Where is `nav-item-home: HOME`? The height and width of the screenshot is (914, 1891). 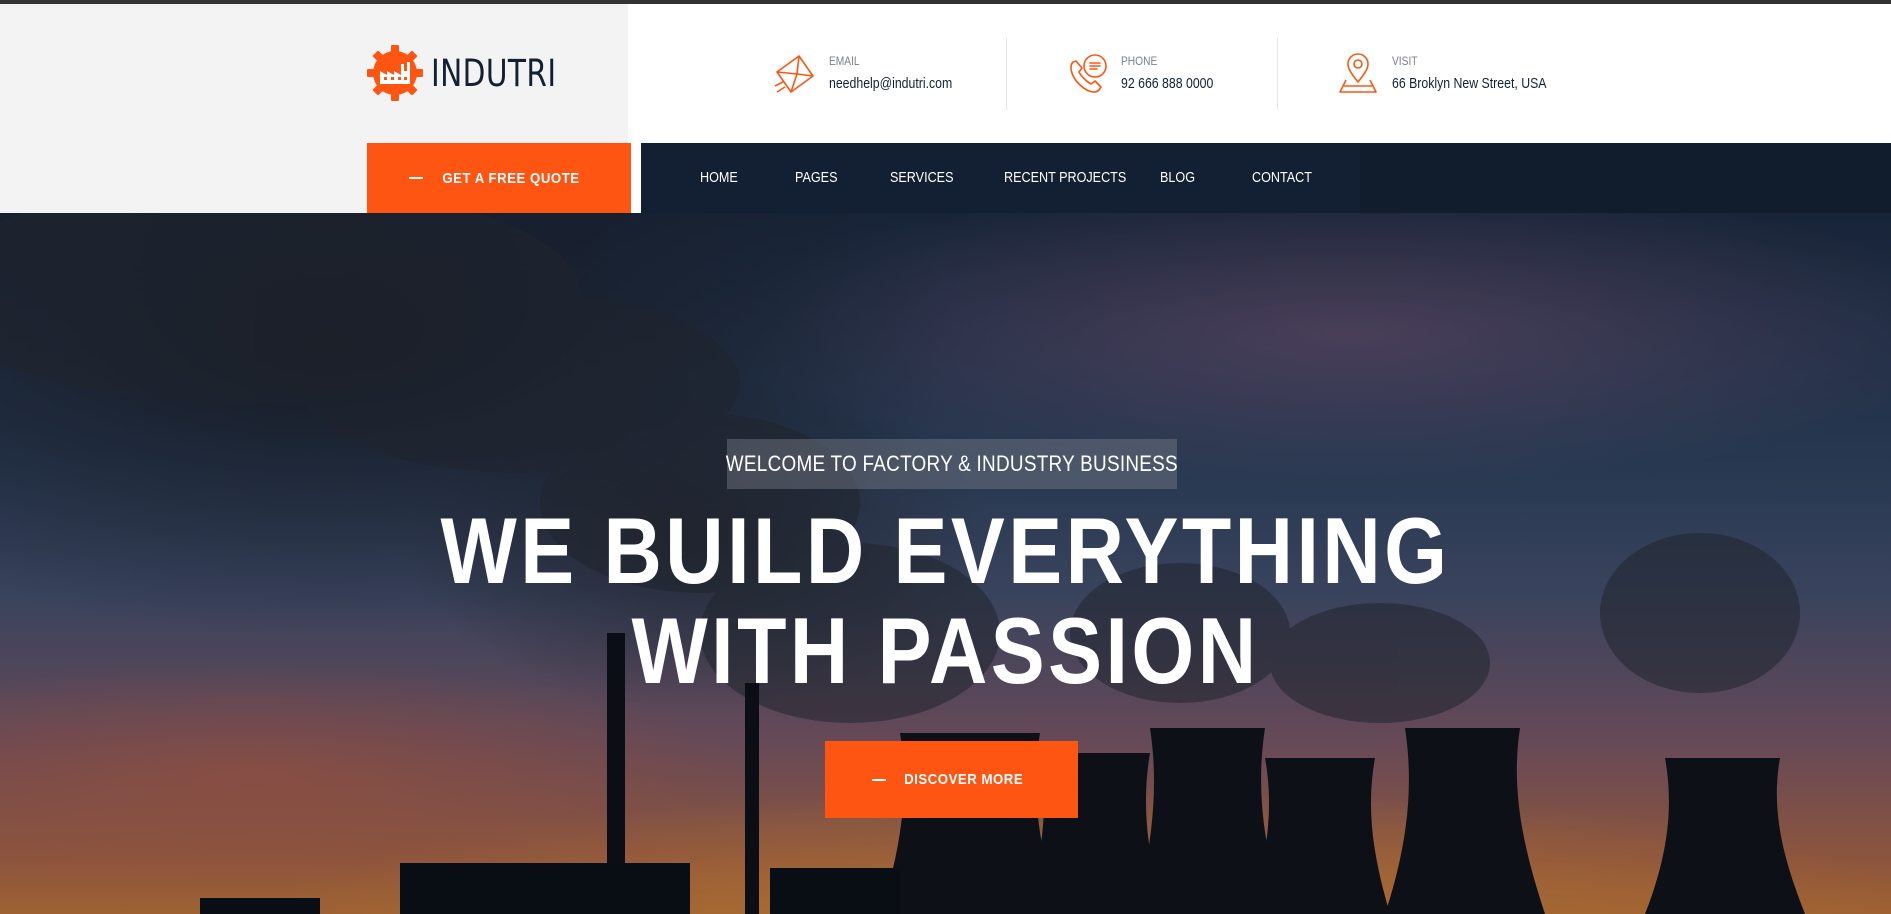 nav-item-home: HOME is located at coordinates (719, 178).